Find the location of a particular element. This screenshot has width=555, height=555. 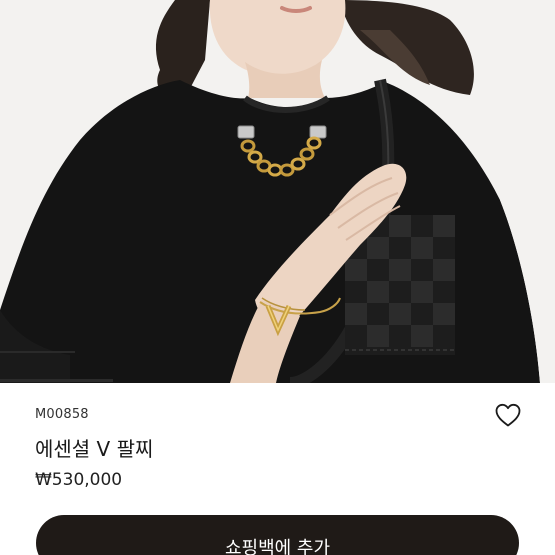

product-name: 에센셜 V 팔찌 is located at coordinates (94, 449).